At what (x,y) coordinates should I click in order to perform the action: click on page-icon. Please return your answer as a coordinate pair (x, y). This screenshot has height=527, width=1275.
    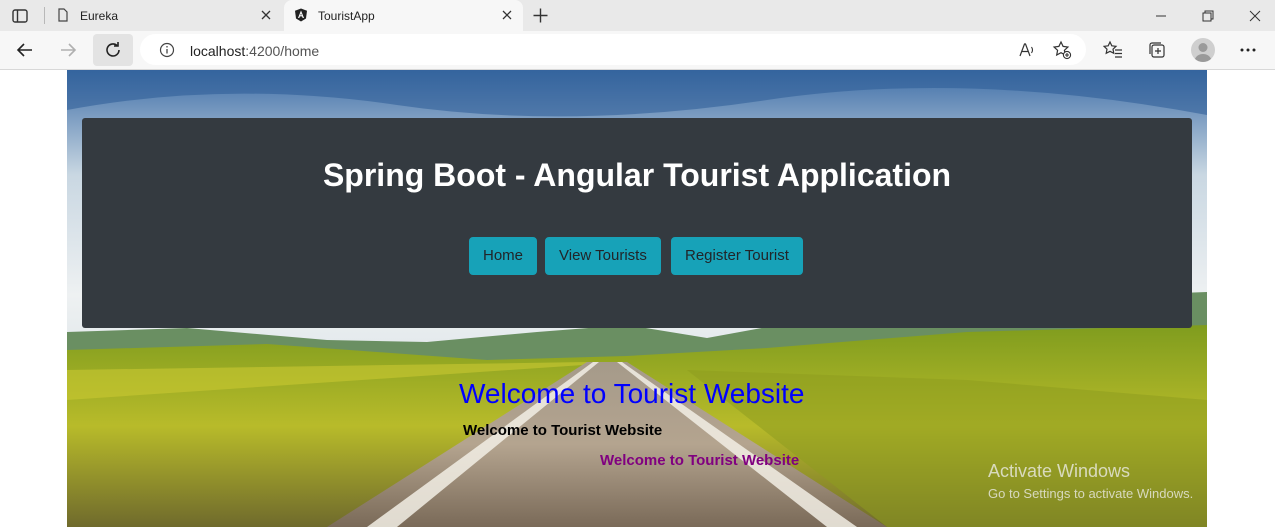
    Looking at the image, I should click on (63, 15).